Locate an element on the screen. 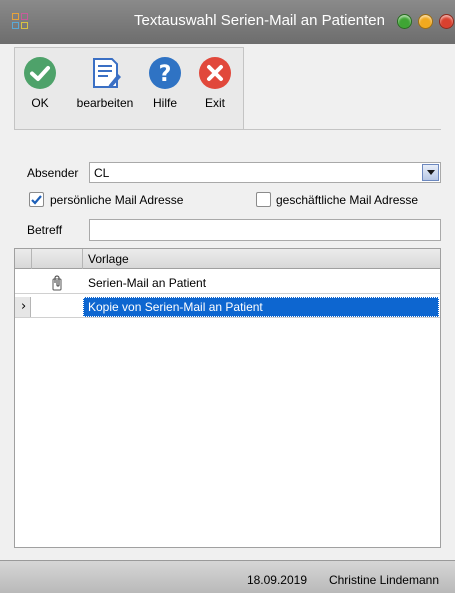 The height and width of the screenshot is (593, 455). toolbar: OK bearbeiten ? Hilfe Exit is located at coordinates (129, 88).